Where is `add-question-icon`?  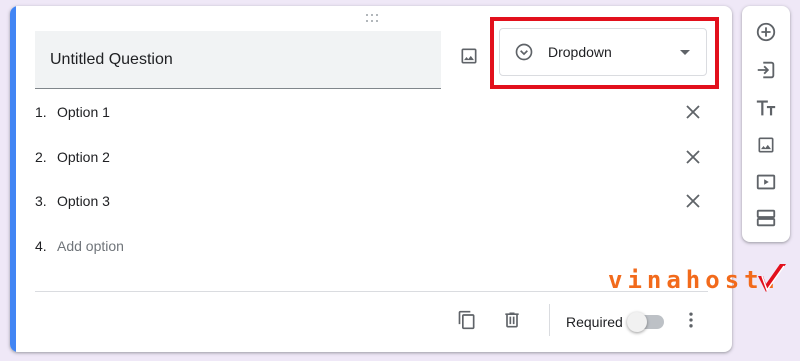 add-question-icon is located at coordinates (766, 32).